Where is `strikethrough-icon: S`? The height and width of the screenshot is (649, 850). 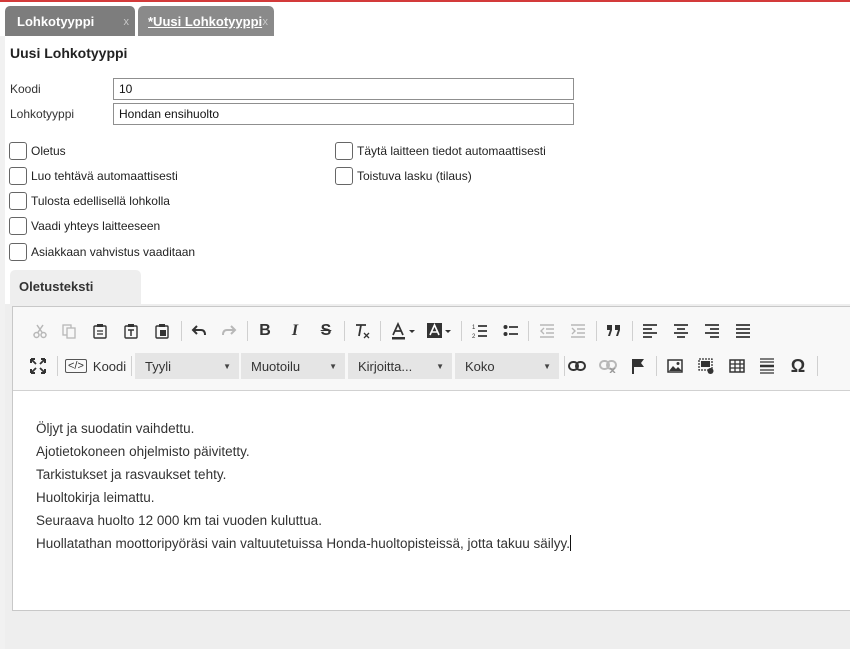 strikethrough-icon: S is located at coordinates (326, 331).